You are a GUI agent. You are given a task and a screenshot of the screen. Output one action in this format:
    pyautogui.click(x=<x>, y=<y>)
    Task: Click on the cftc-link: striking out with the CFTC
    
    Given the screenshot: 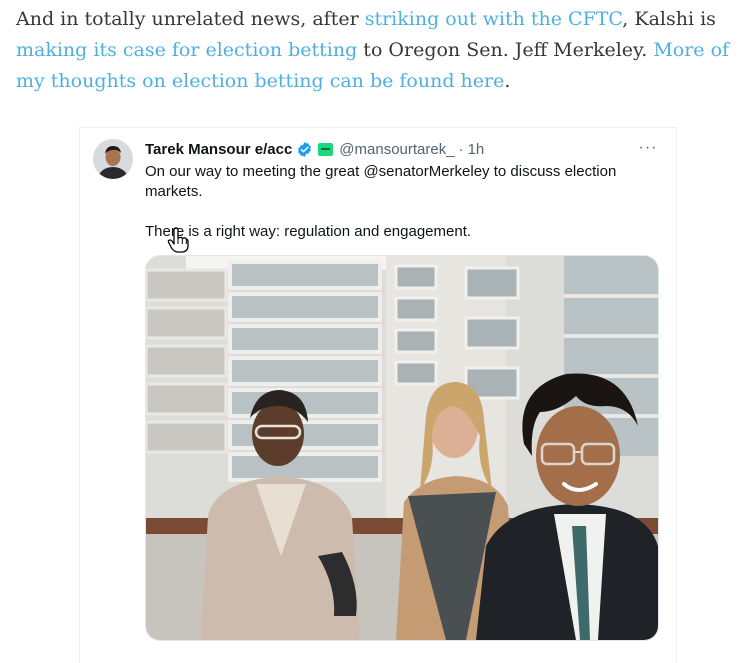 What is the action you would take?
    pyautogui.click(x=494, y=19)
    